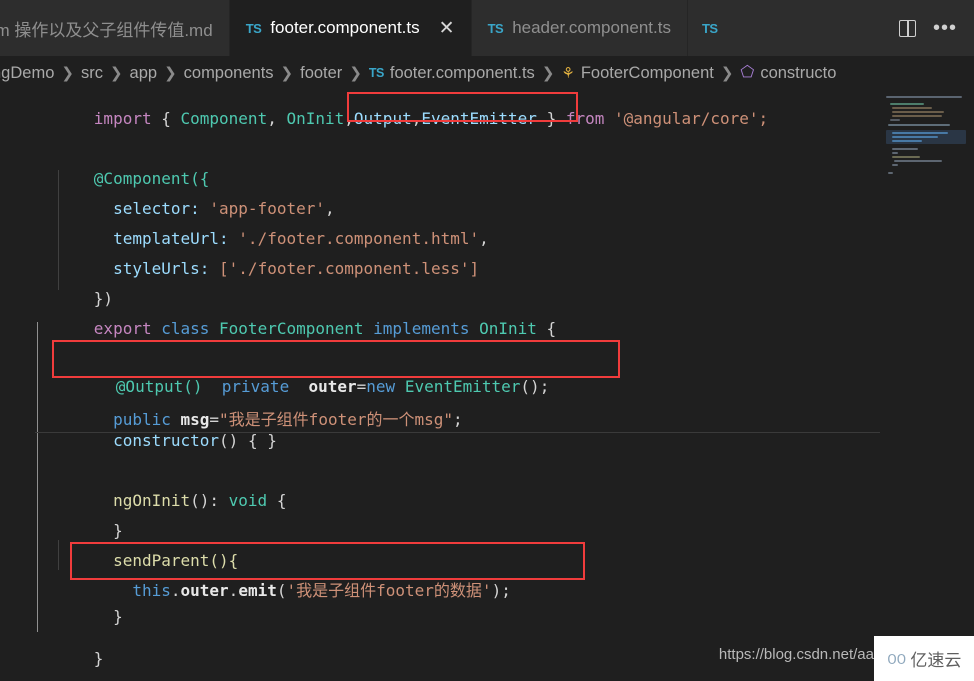 The image size is (974, 681). I want to click on tab-label: header.component.ts, so click(591, 27).